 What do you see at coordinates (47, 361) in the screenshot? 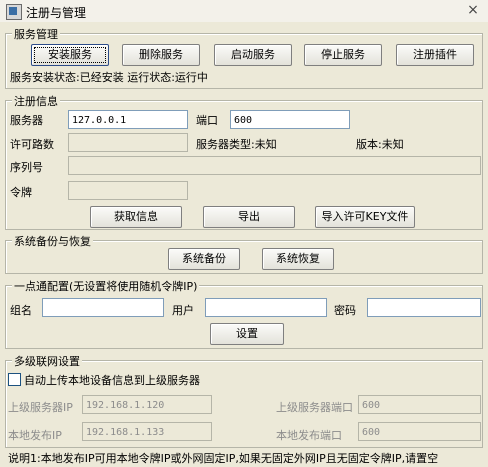
I see `network-legend: 多级联网设置` at bounding box center [47, 361].